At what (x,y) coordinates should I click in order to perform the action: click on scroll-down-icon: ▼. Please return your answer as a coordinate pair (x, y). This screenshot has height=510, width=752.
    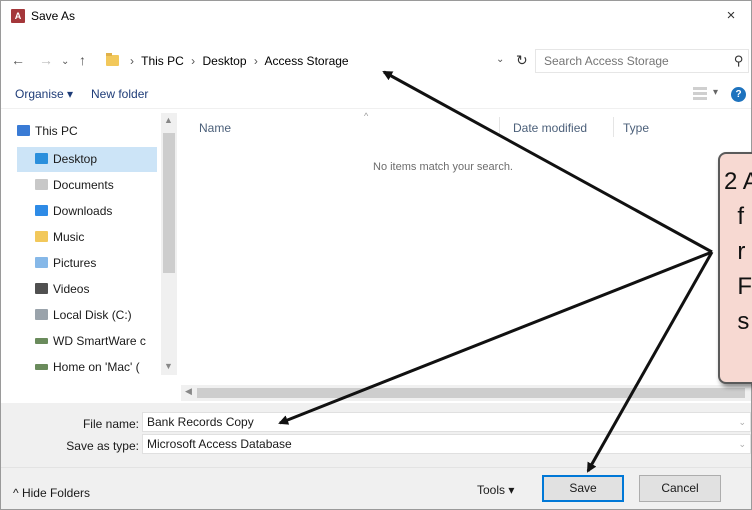
    Looking at the image, I should click on (168, 366).